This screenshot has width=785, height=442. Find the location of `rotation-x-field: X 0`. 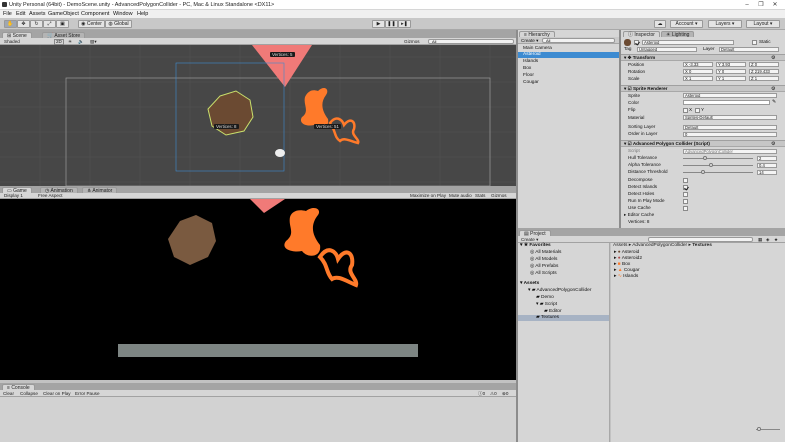

rotation-x-field: X 0 is located at coordinates (698, 71).